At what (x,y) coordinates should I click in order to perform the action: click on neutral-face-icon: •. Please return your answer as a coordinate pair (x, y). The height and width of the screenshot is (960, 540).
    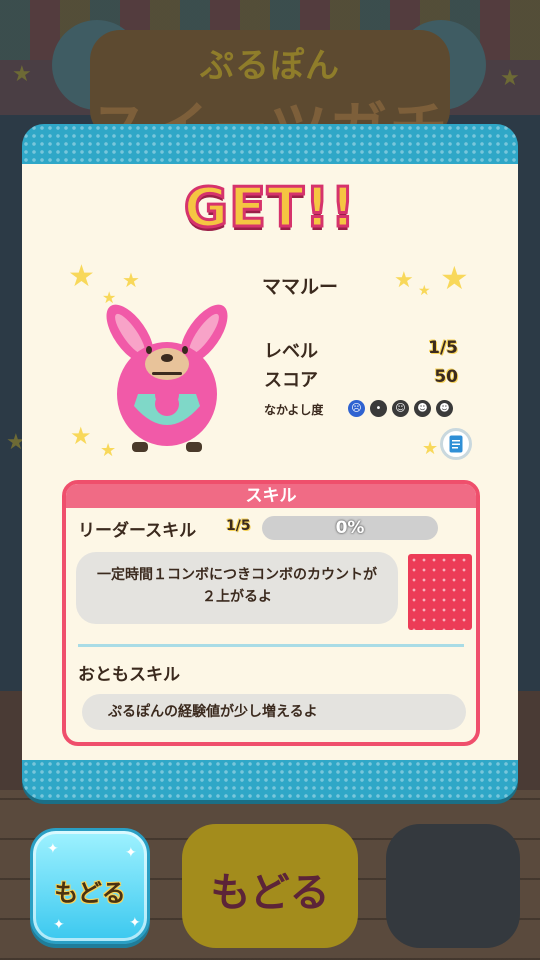
    Looking at the image, I should click on (378, 408).